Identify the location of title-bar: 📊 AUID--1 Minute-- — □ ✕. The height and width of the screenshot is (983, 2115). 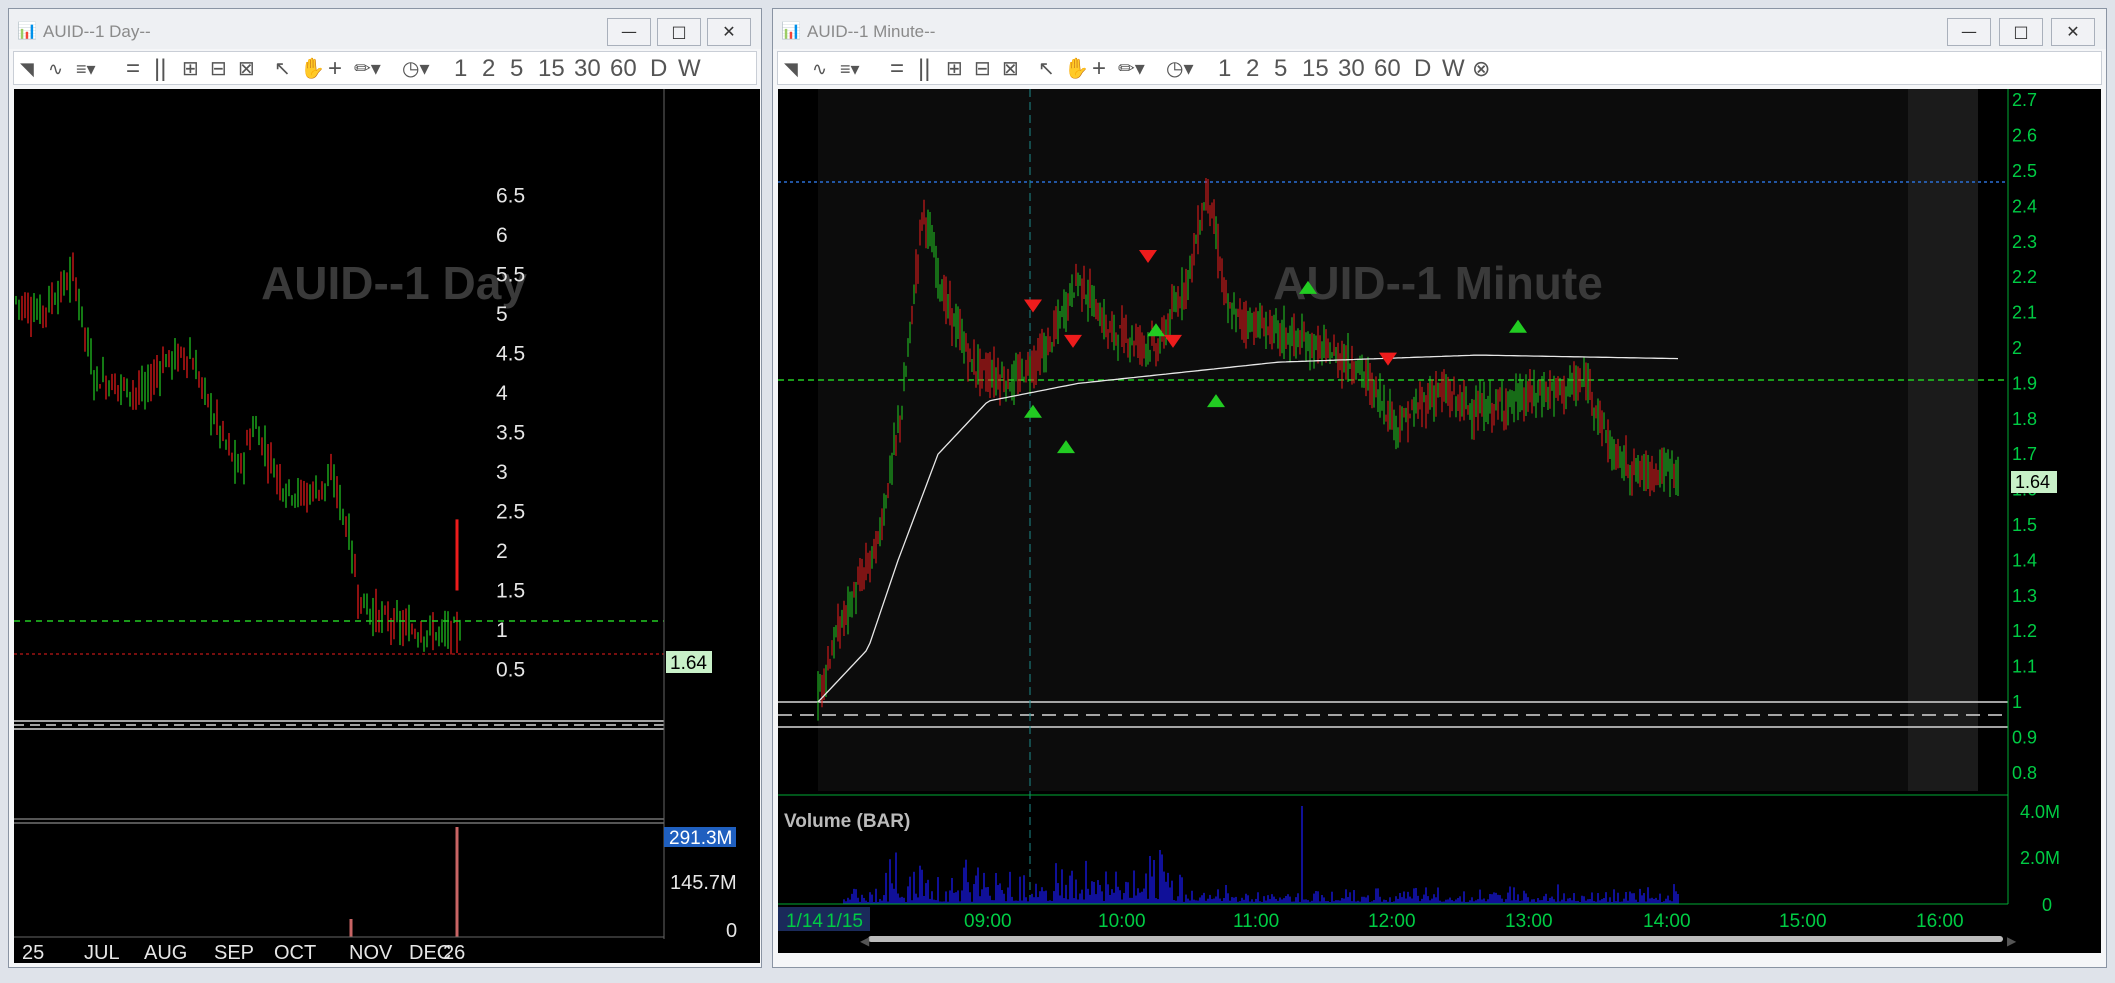
(1439, 29).